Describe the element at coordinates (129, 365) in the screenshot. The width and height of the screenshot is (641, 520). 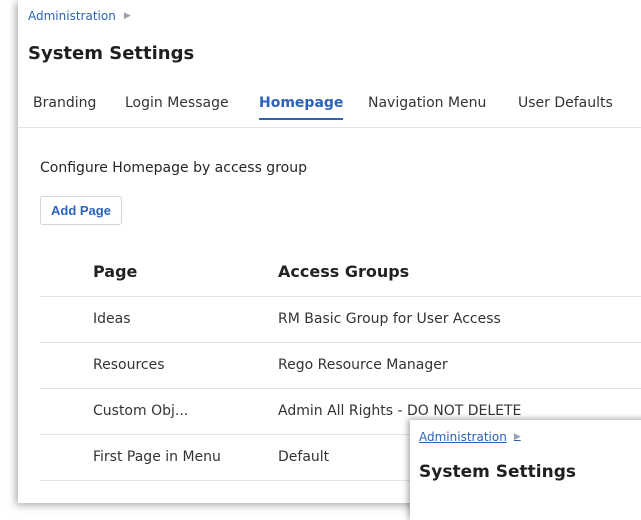
I see `cell-page: Resources` at that location.